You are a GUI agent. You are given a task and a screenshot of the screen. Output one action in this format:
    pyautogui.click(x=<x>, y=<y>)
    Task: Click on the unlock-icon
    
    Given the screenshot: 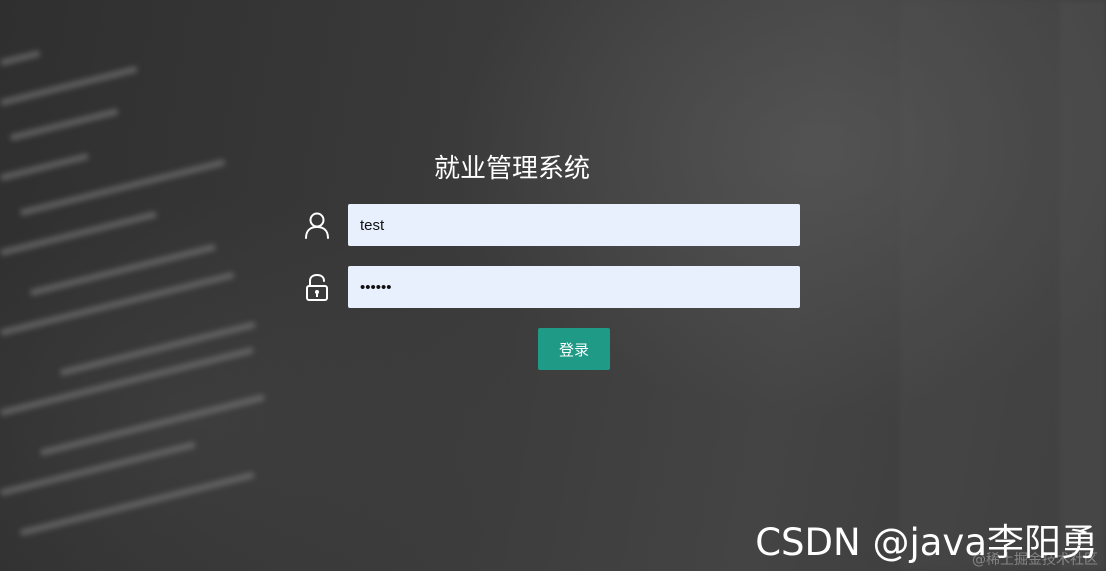 What is the action you would take?
    pyautogui.click(x=317, y=287)
    